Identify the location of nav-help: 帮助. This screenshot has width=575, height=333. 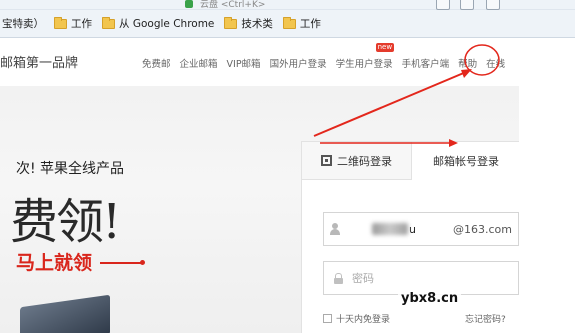
(467, 63).